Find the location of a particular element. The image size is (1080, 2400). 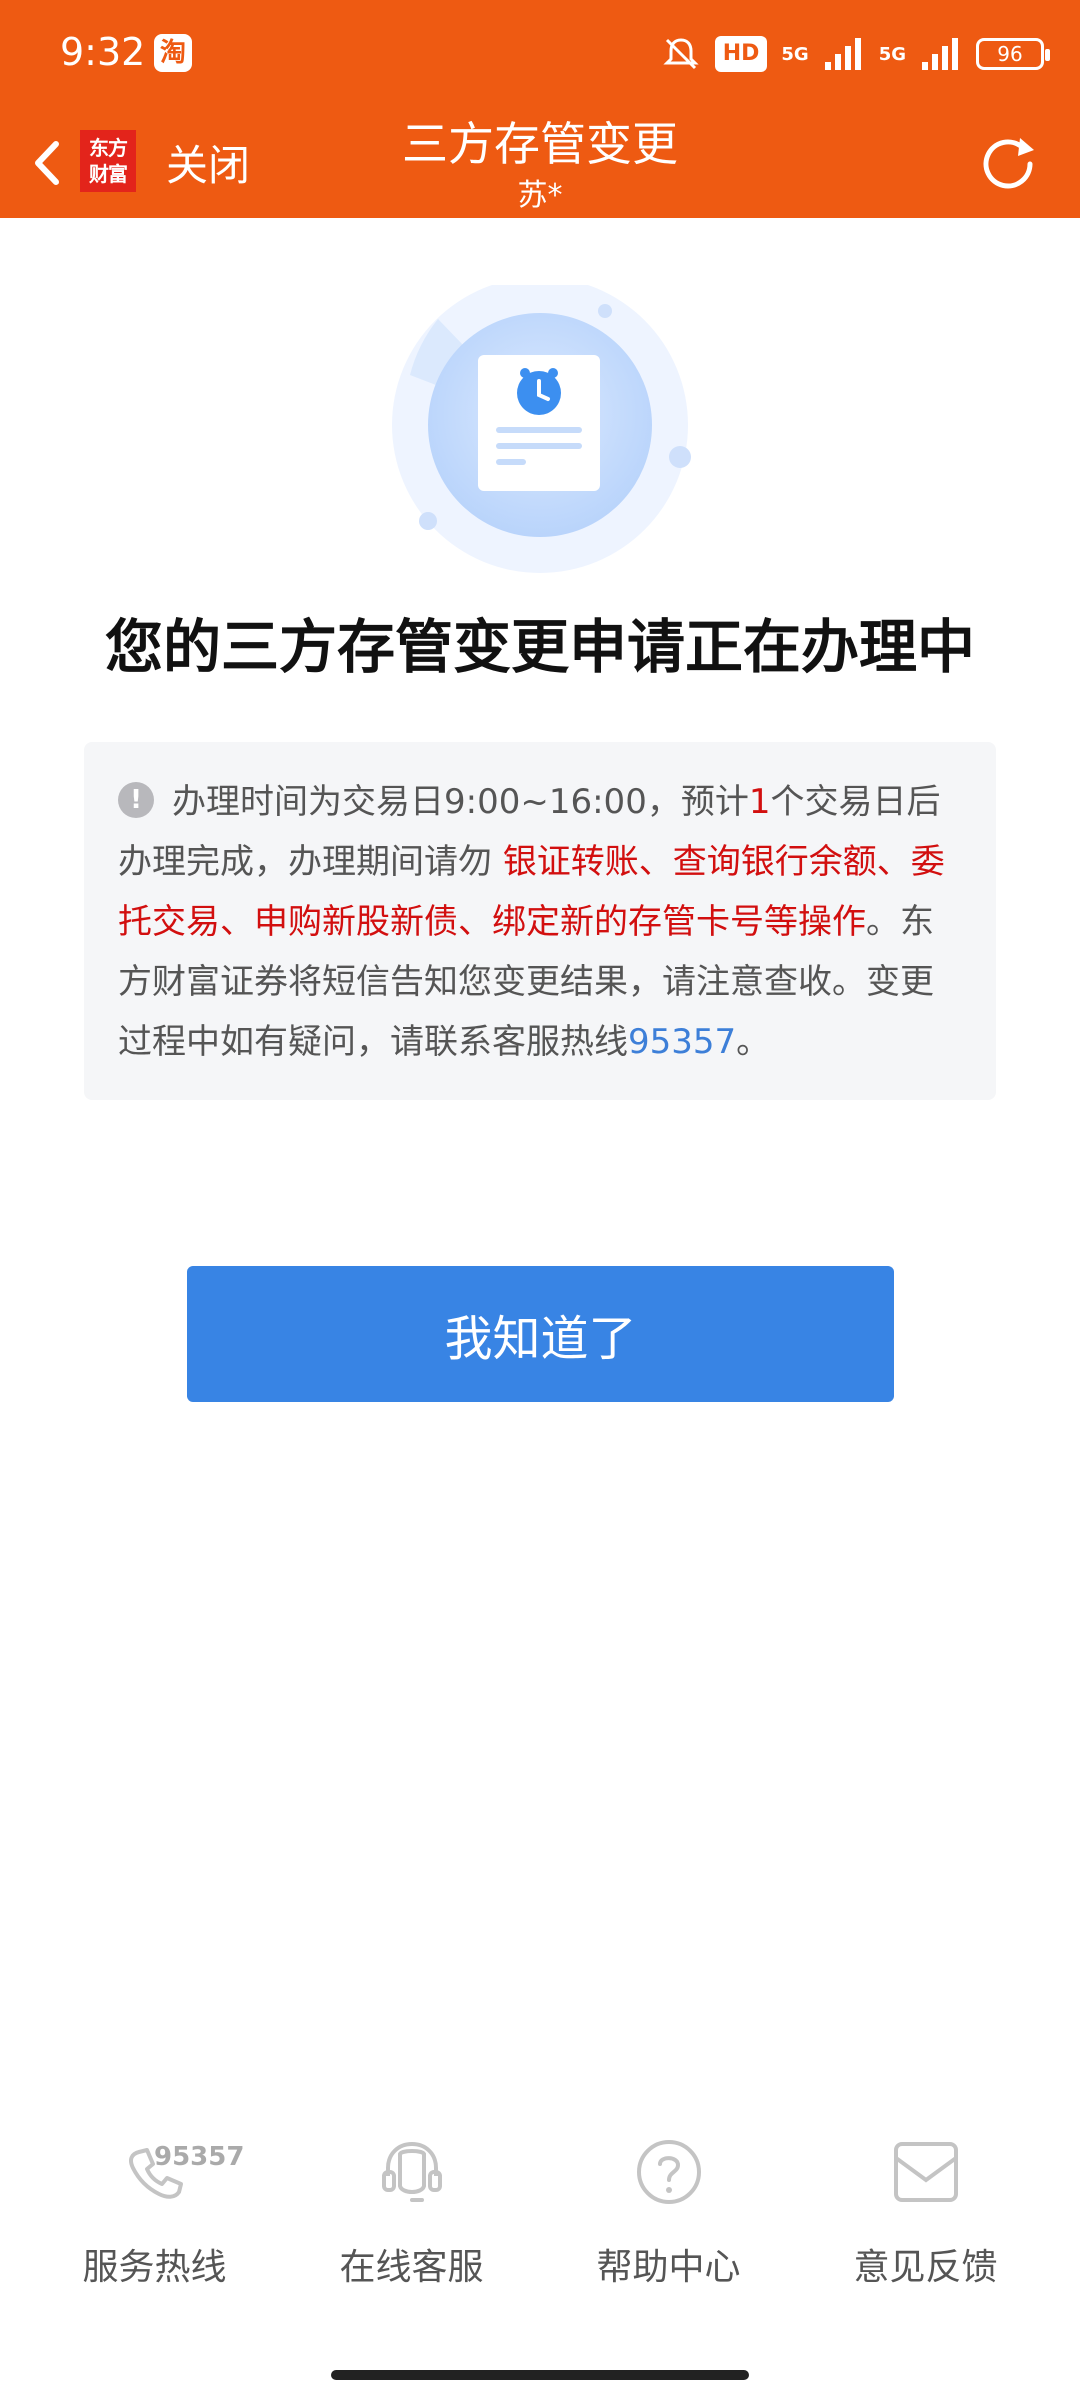

got-it-button: 我知道了 is located at coordinates (540, 1334).